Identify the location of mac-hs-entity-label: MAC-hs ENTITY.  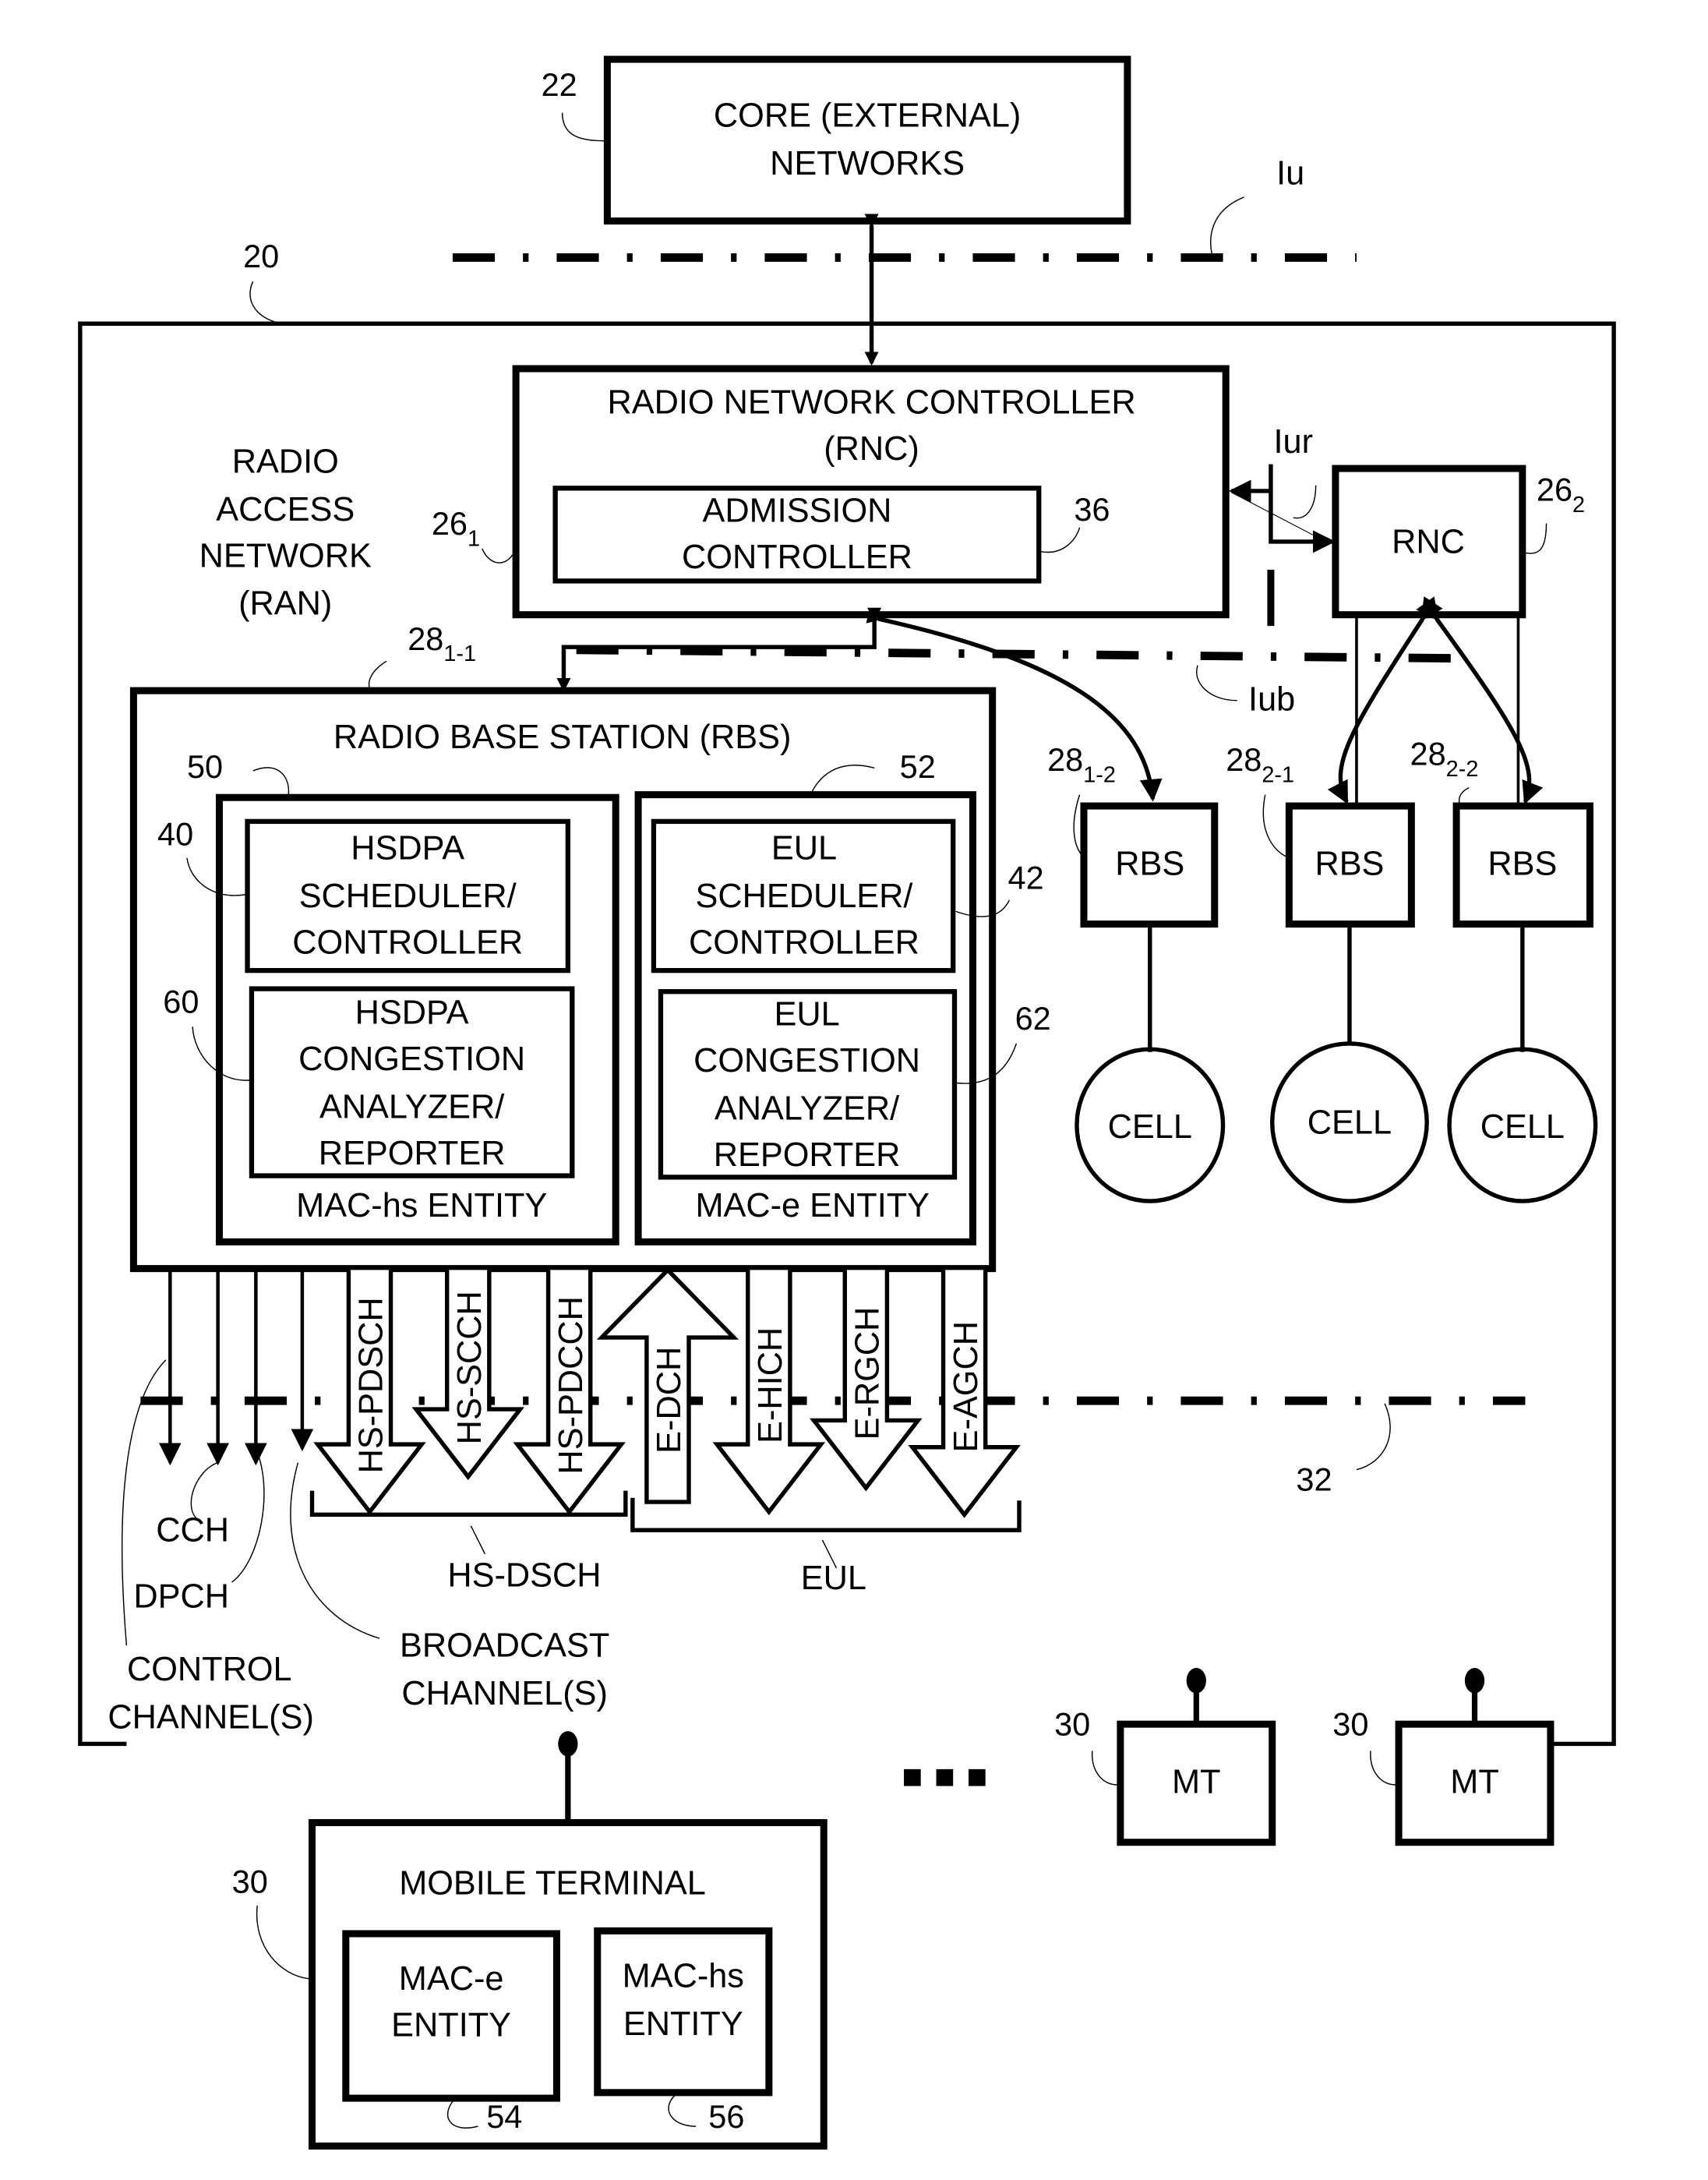
(421, 1205).